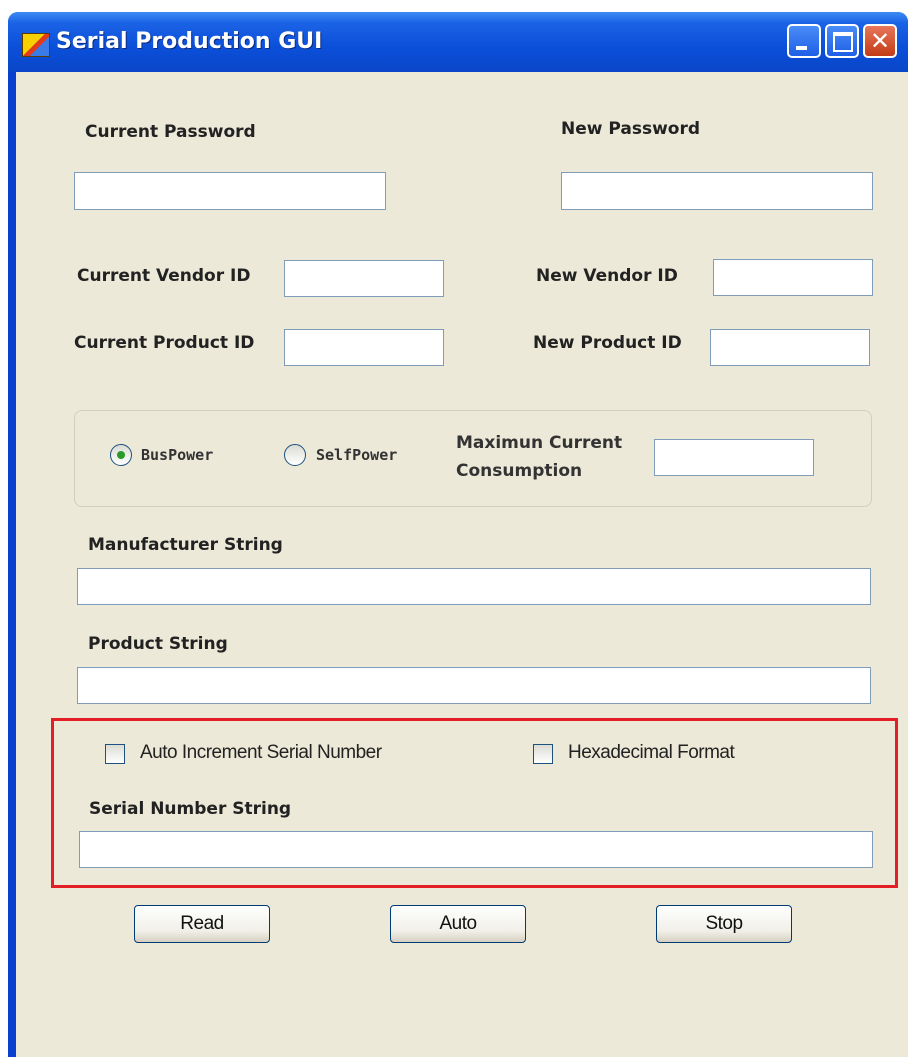  What do you see at coordinates (458, 924) in the screenshot?
I see `auto-button: Auto` at bounding box center [458, 924].